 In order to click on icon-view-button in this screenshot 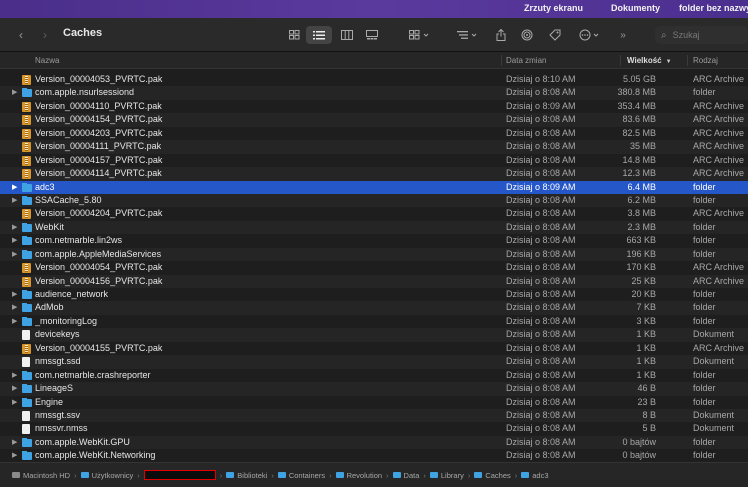, I will do `click(294, 35)`.